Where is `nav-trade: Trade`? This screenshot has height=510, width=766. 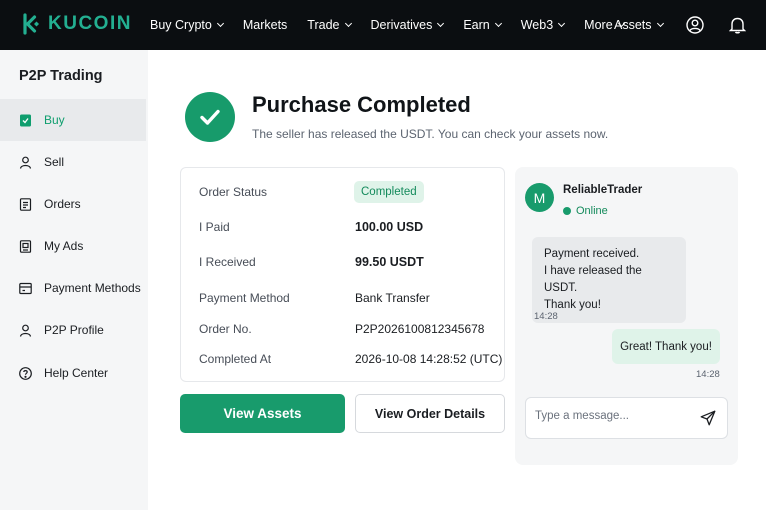
nav-trade: Trade is located at coordinates (329, 25).